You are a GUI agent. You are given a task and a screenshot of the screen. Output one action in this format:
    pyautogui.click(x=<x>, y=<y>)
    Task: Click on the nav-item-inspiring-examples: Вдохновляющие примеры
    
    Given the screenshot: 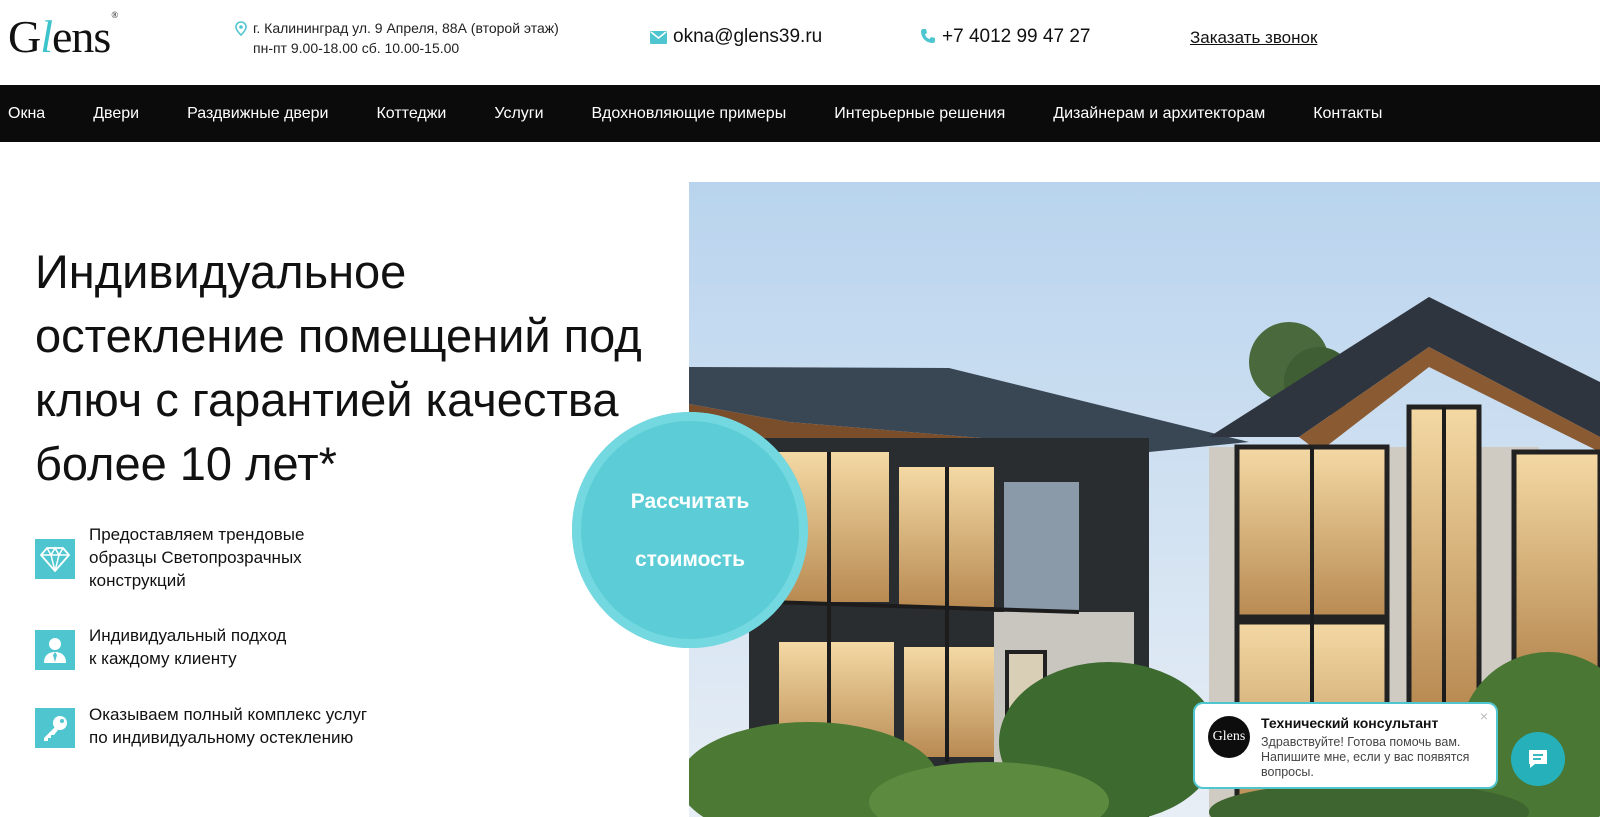 What is the action you would take?
    pyautogui.click(x=685, y=114)
    